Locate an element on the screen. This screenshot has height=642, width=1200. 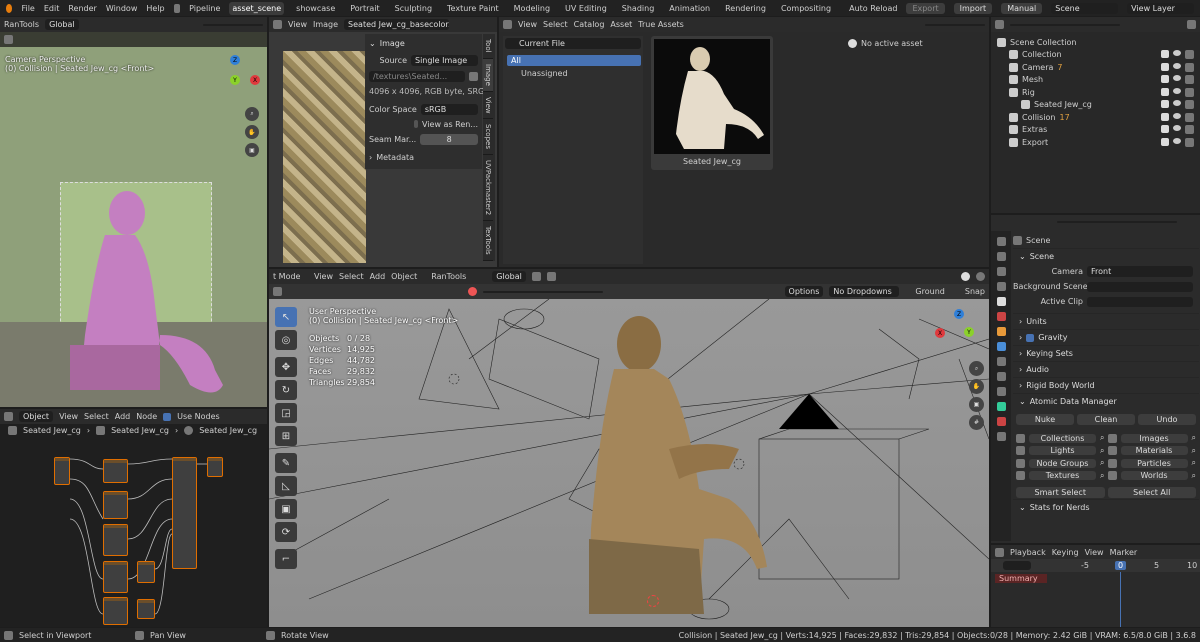
outliner-row: Seated Jew_cg is located at coordinates (1095, 105).